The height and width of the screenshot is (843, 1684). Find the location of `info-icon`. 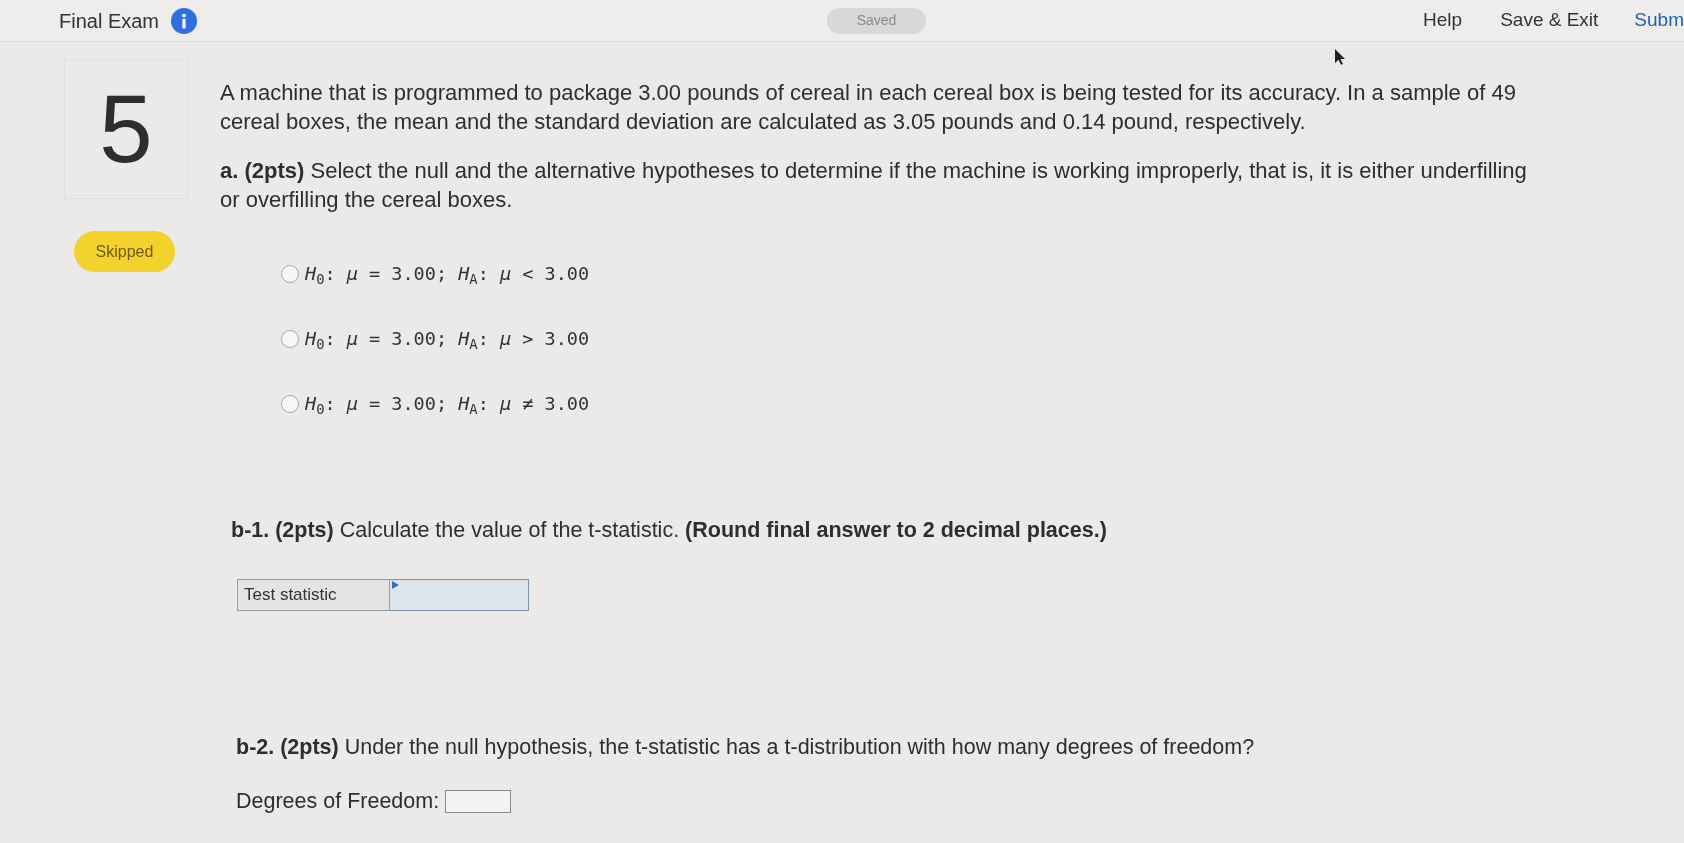

info-icon is located at coordinates (184, 20).